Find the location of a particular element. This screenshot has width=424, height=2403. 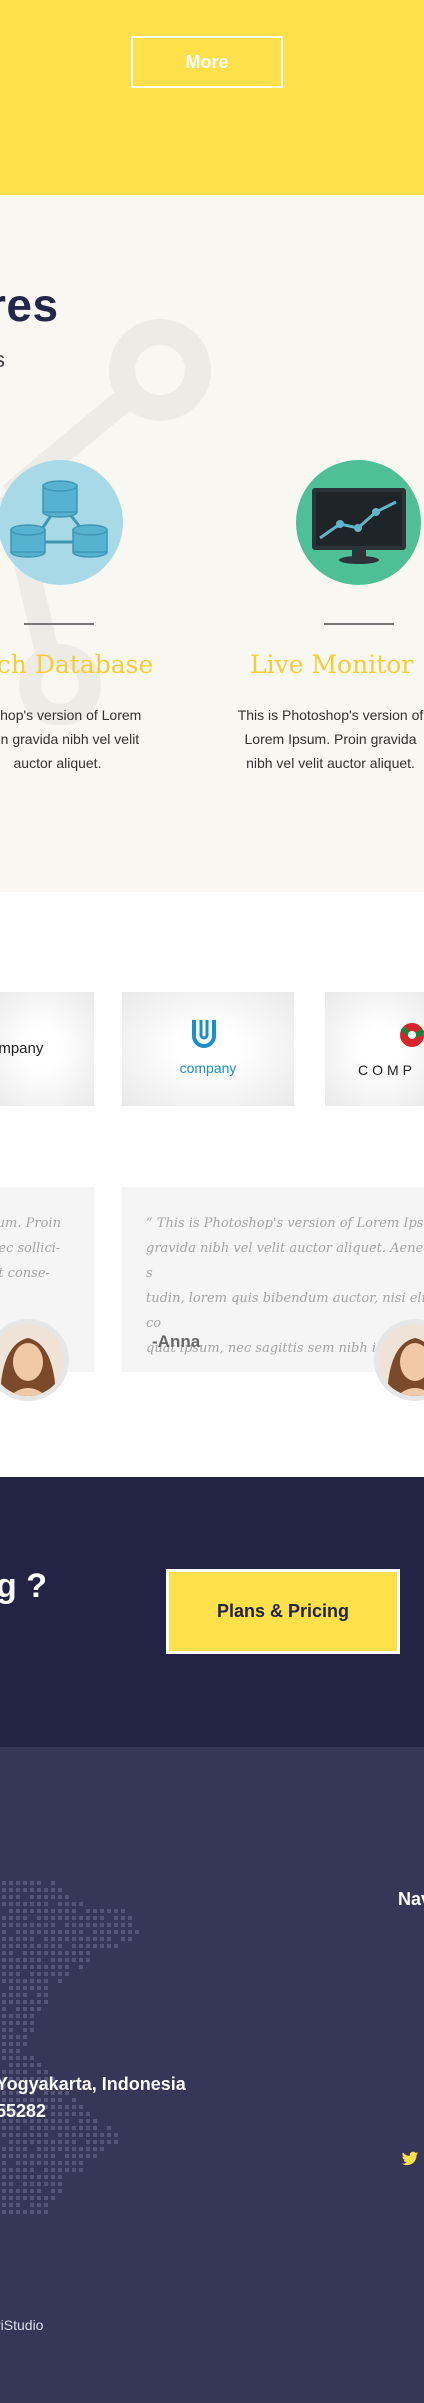

footer-phone: 55282 is located at coordinates (23, 2111).